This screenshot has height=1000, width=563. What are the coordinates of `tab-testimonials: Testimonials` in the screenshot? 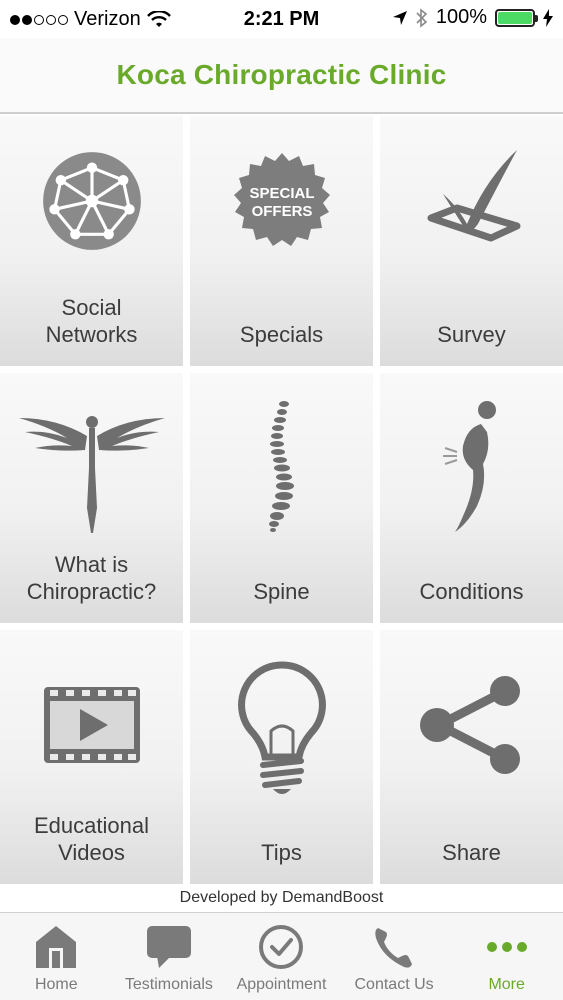 It's located at (169, 956).